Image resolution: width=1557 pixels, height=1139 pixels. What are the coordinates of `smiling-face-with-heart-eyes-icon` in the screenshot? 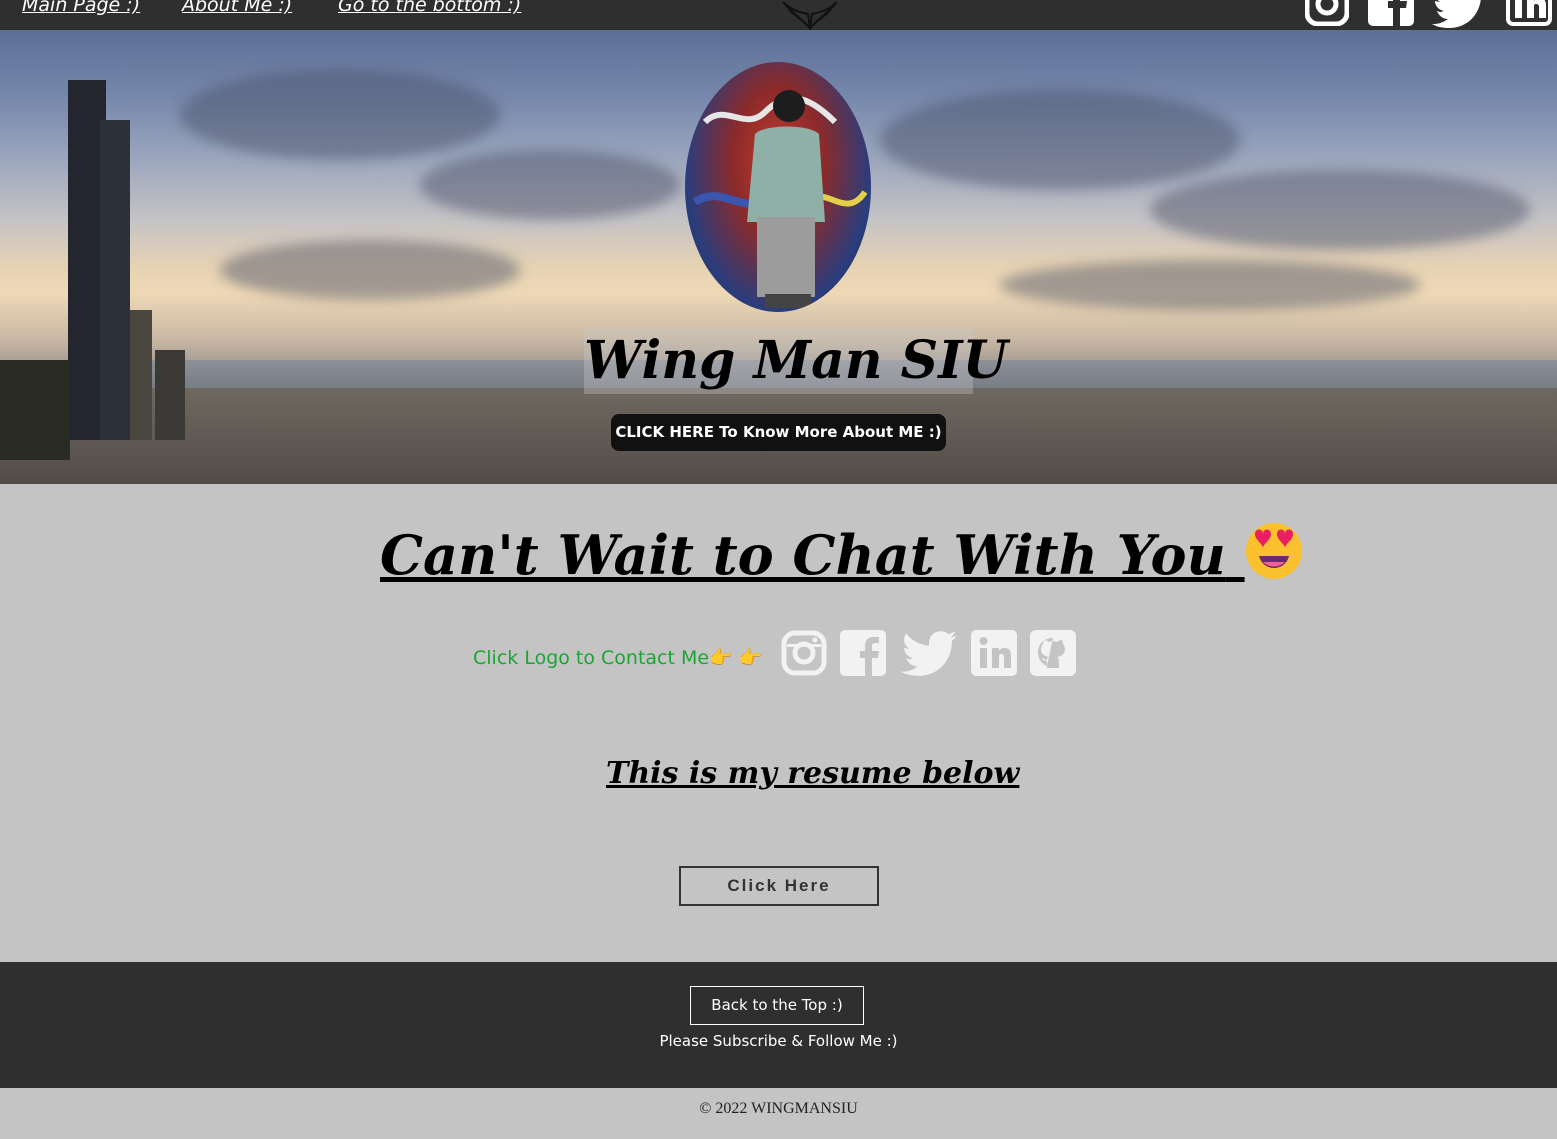 It's located at (1274, 551).